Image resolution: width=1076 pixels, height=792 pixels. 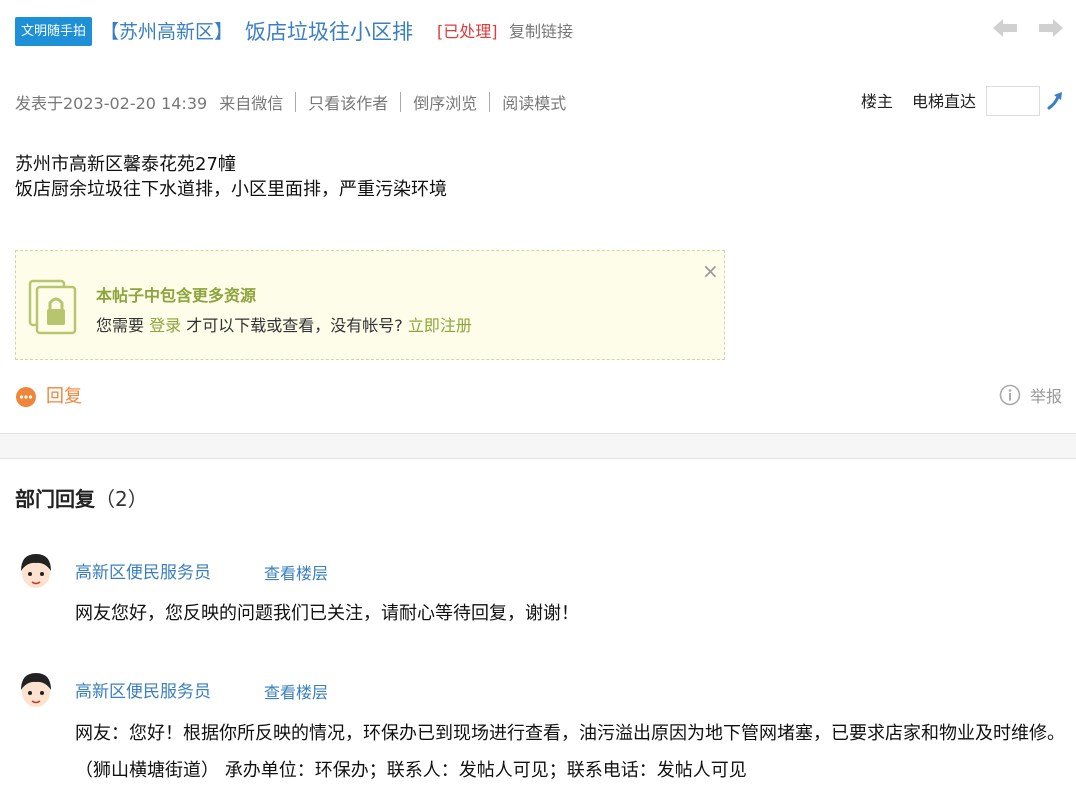 What do you see at coordinates (26, 397) in the screenshot?
I see `reply-bubble-icon` at bounding box center [26, 397].